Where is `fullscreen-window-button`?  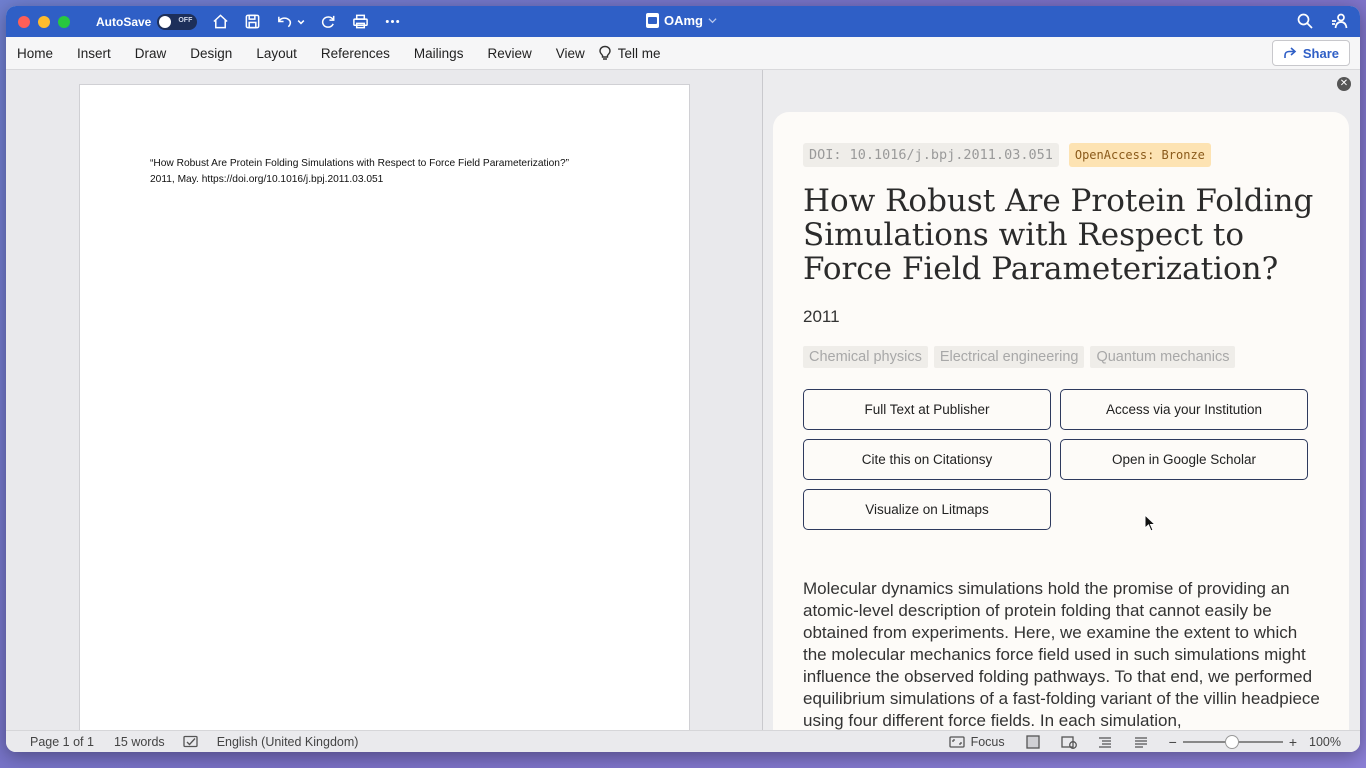 fullscreen-window-button is located at coordinates (64, 21).